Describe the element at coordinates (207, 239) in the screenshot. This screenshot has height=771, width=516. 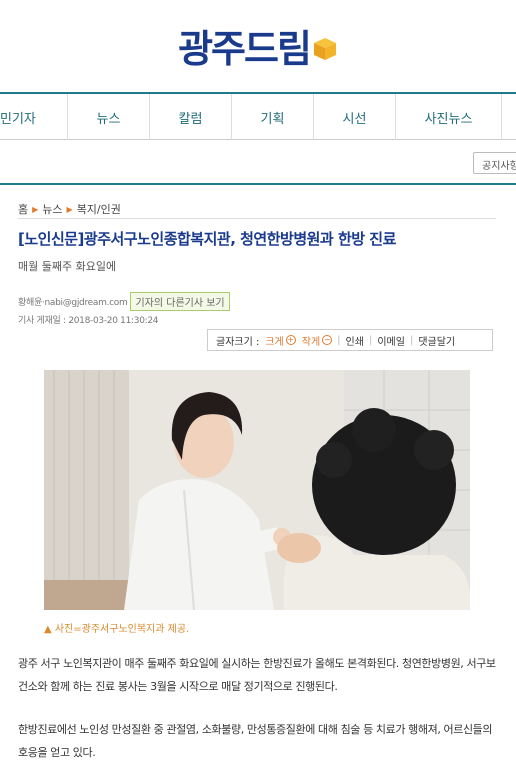
I see `article-title: [노인신문]광주서구노인종합복지관, 청연한방병원과 한방 진료` at that location.